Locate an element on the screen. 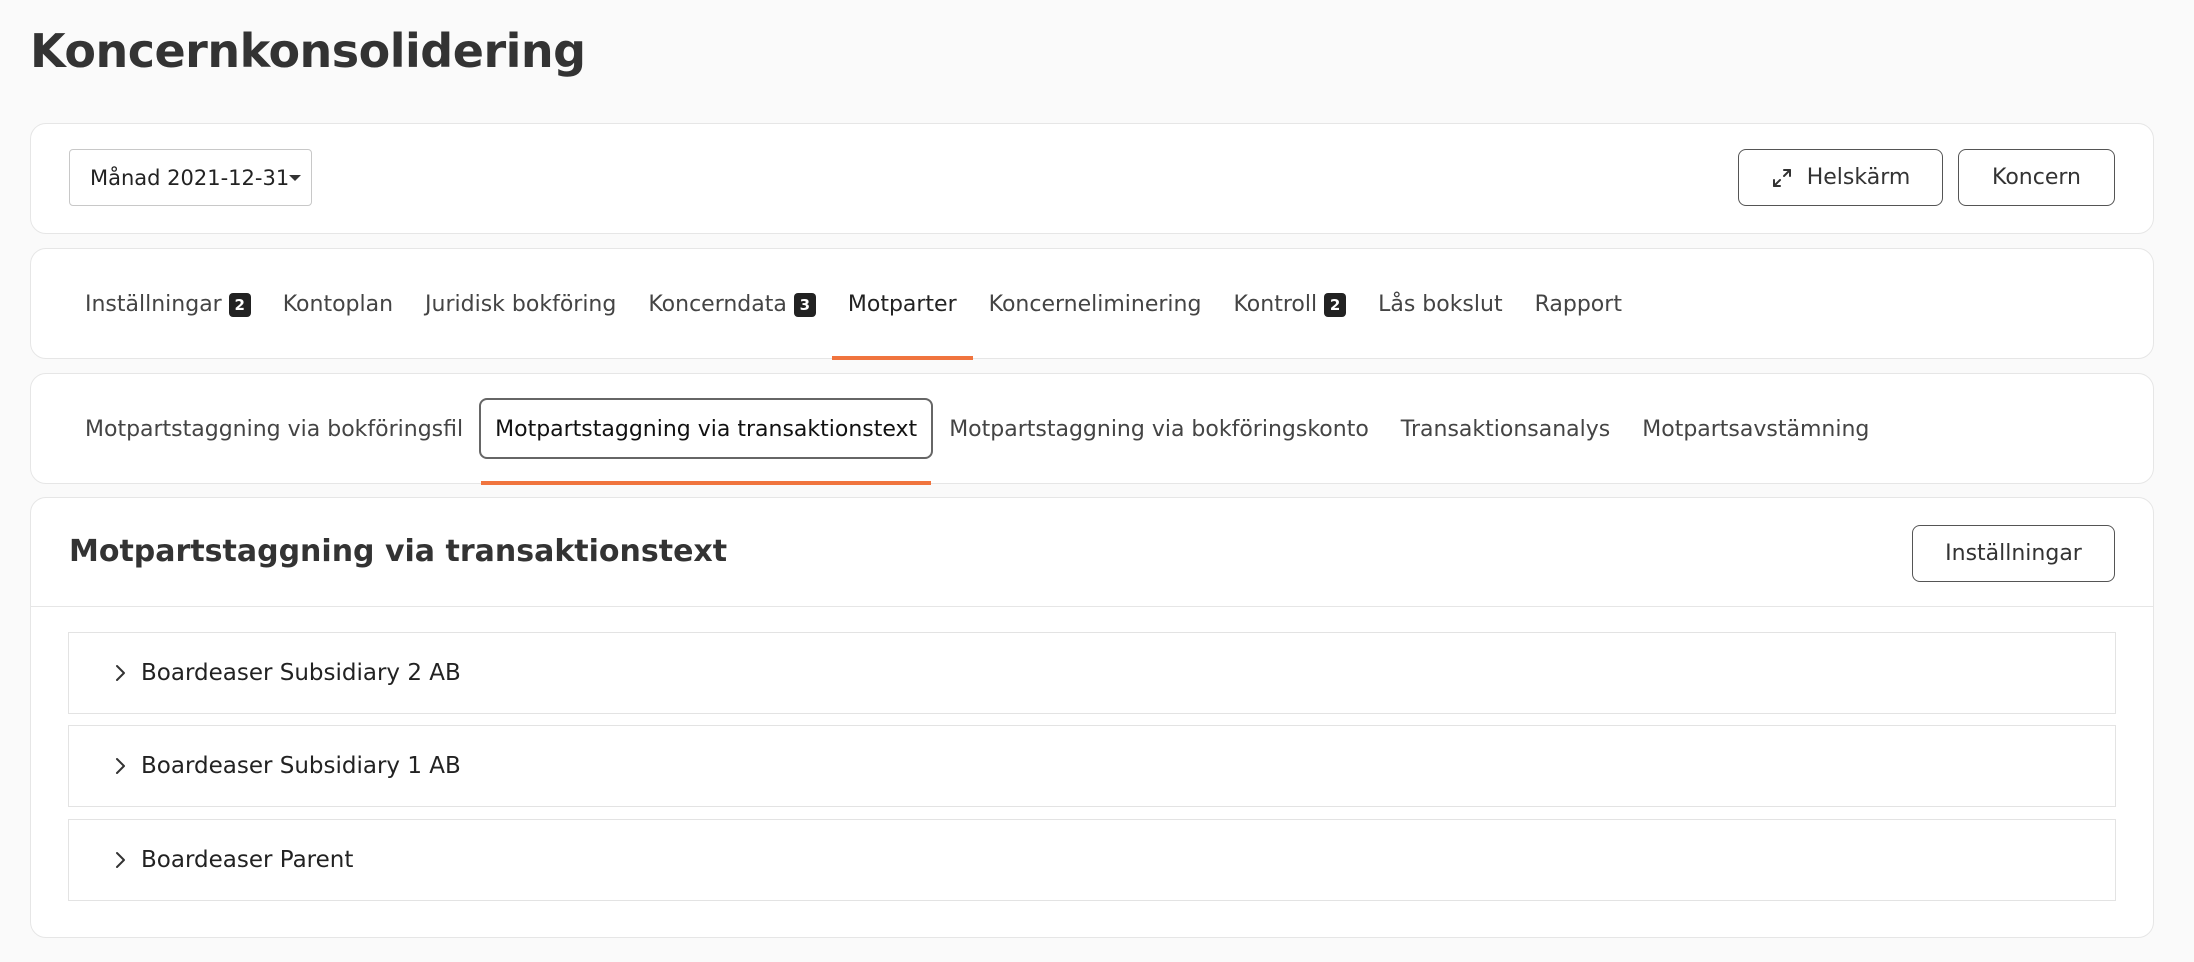  tab-rapport: Rapport is located at coordinates (1578, 304).